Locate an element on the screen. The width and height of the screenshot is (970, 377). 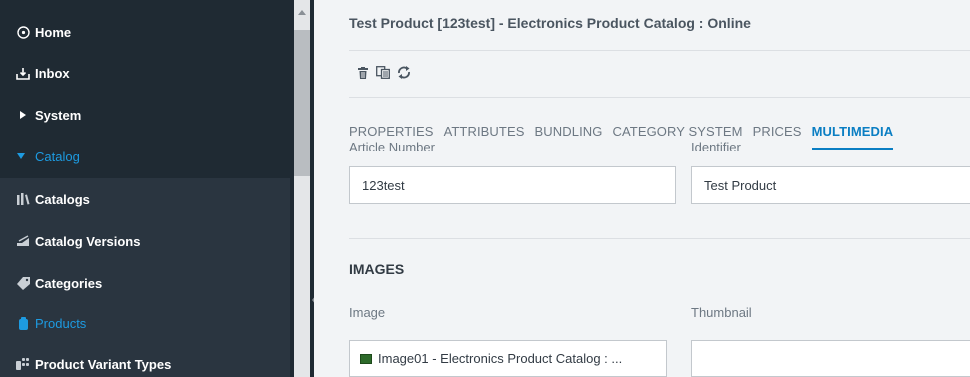
clone-button is located at coordinates (383, 75).